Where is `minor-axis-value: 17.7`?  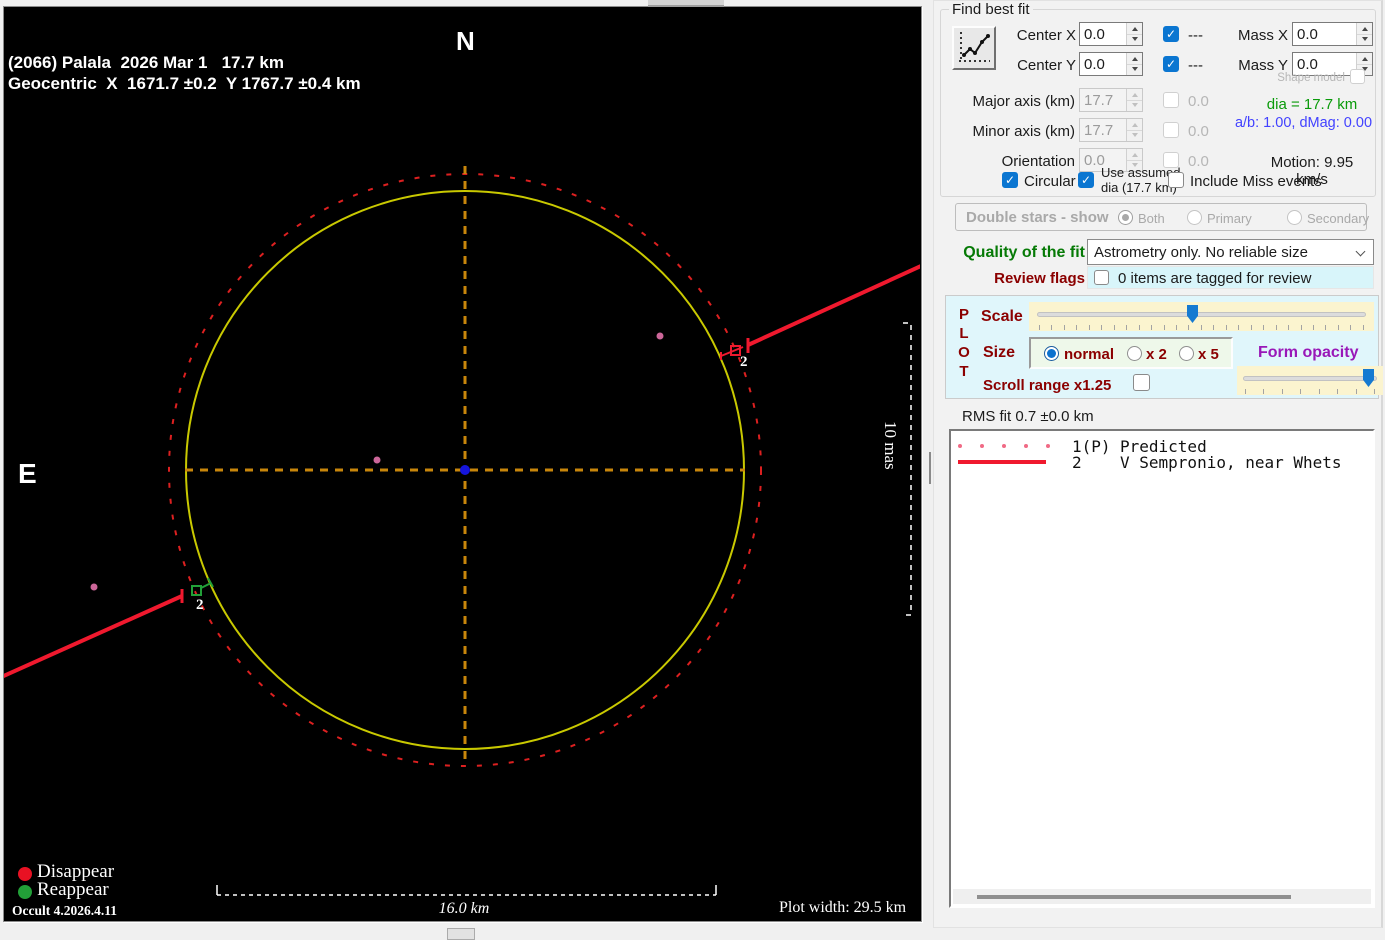
minor-axis-value: 17.7 is located at coordinates (1099, 130).